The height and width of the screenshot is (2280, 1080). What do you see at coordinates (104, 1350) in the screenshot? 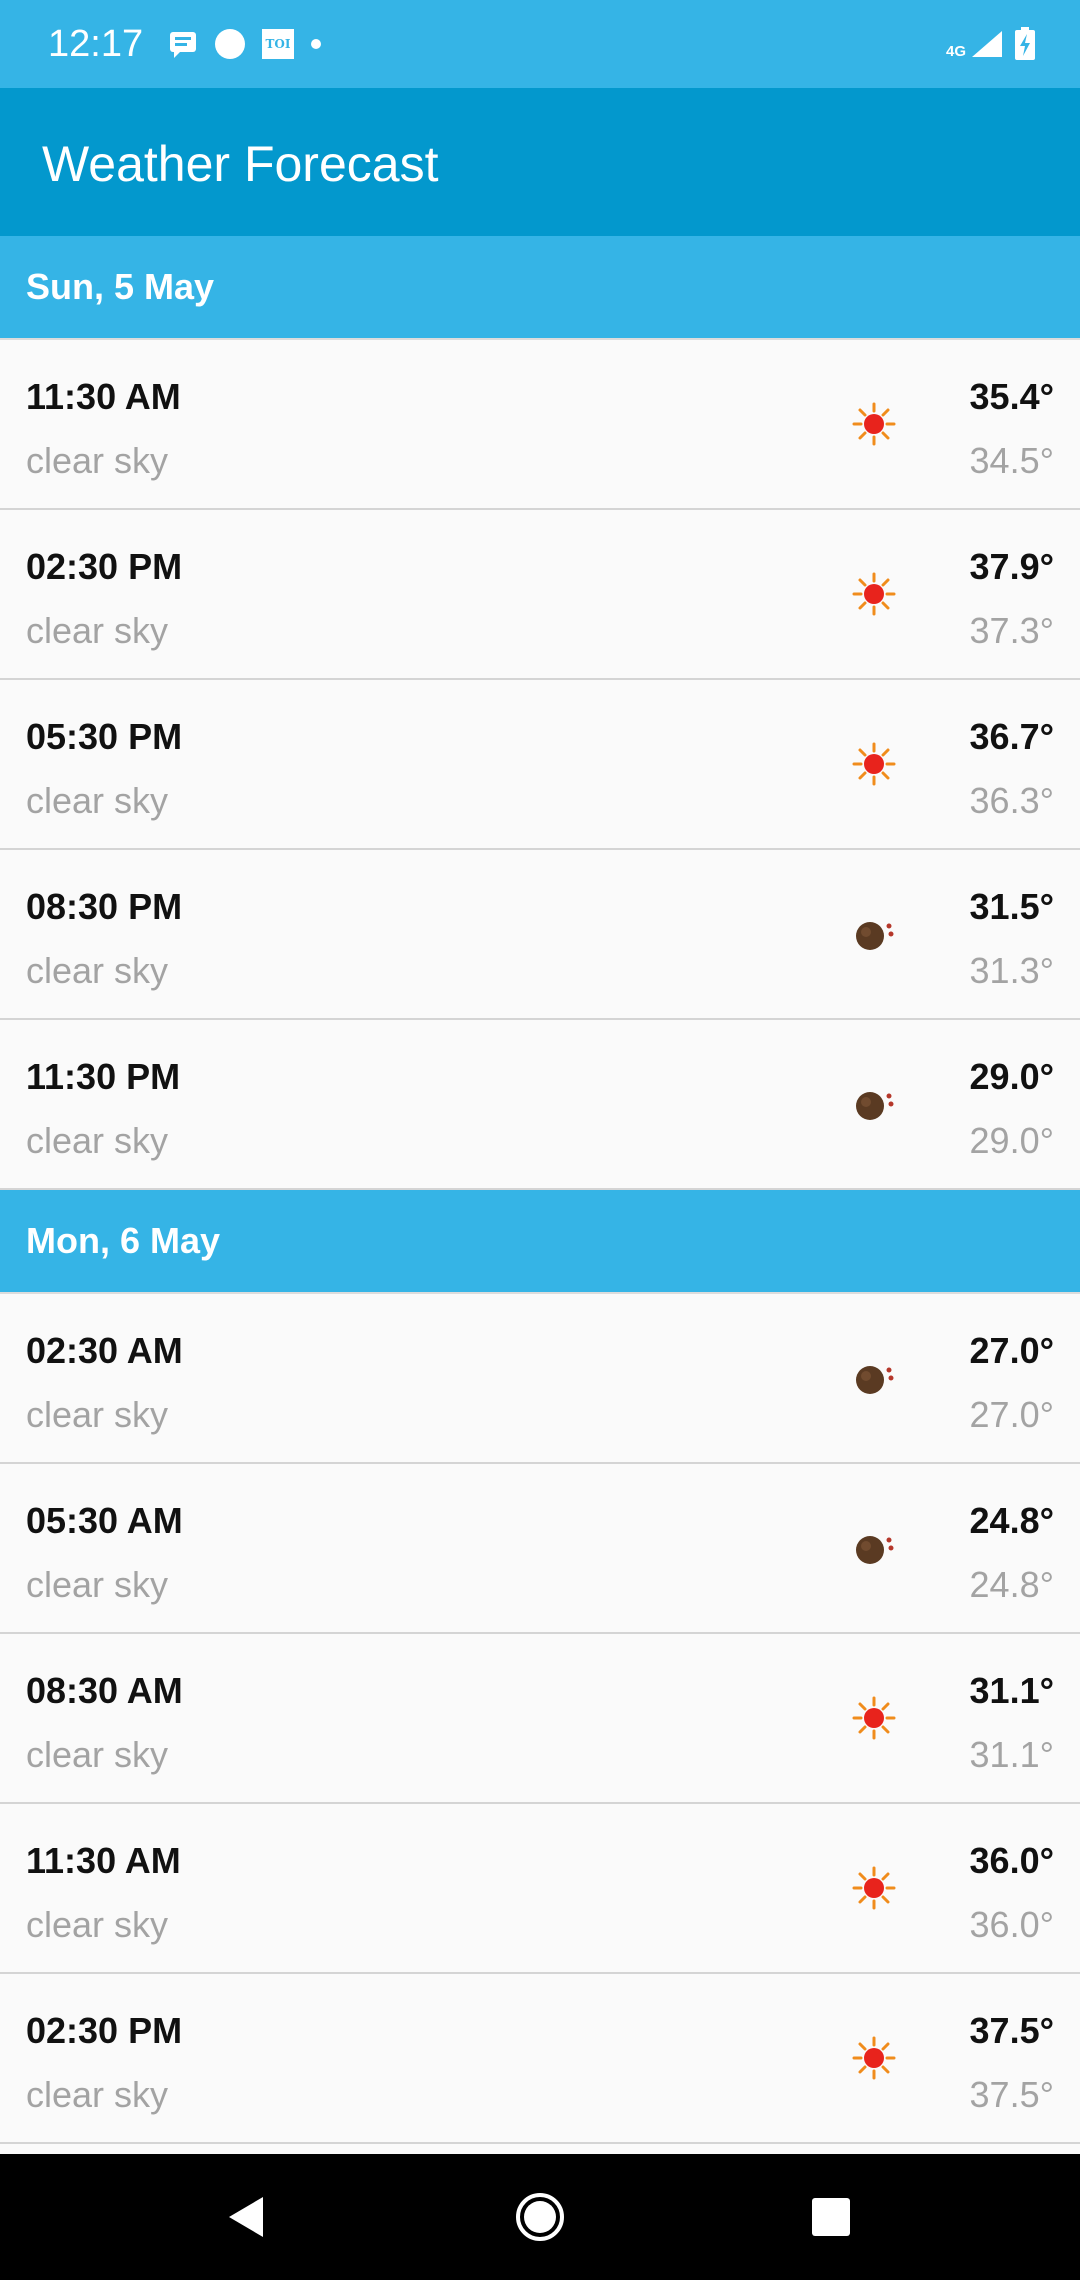
I see `forecast-time: 02:30 AM` at bounding box center [104, 1350].